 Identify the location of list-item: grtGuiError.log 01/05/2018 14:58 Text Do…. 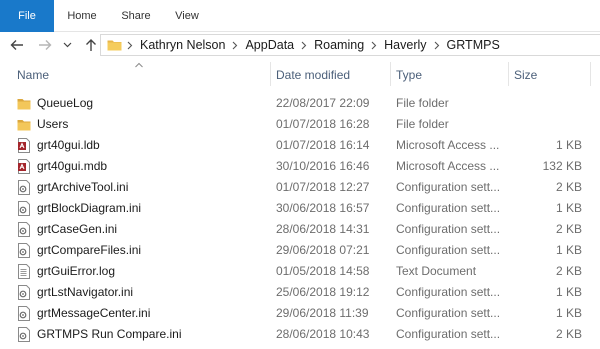
(300, 271).